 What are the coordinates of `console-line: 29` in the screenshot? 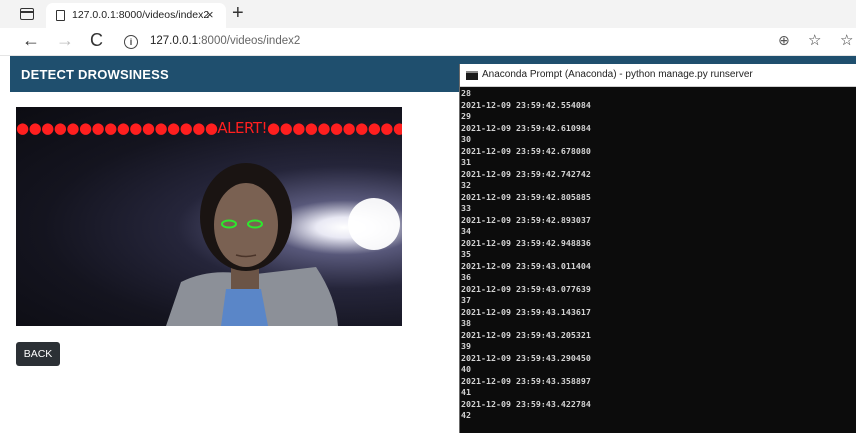 It's located at (466, 116).